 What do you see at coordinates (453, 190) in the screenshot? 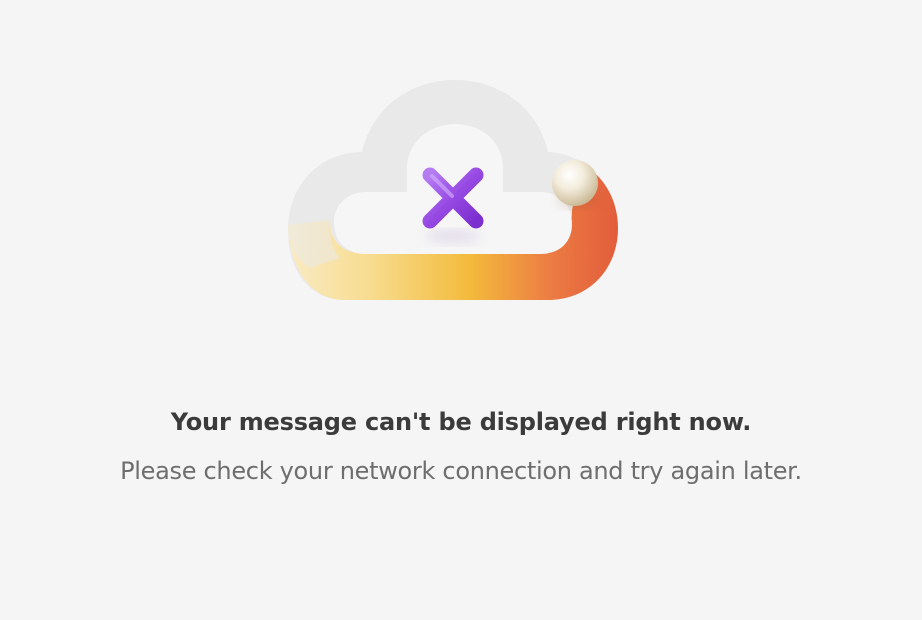
I see `cloud-offline-illustration` at bounding box center [453, 190].